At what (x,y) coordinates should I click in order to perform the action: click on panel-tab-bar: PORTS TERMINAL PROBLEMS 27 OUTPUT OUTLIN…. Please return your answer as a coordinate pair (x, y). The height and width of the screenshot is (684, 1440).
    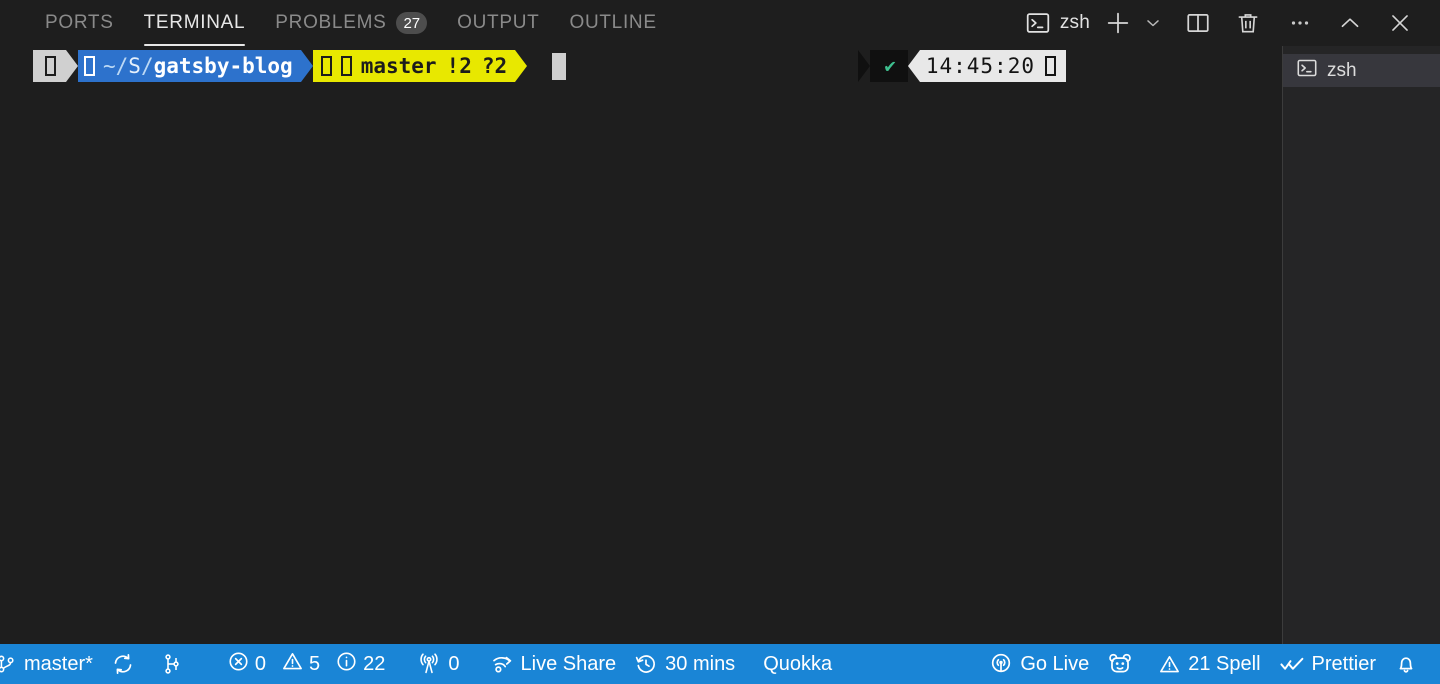
    Looking at the image, I should click on (336, 23).